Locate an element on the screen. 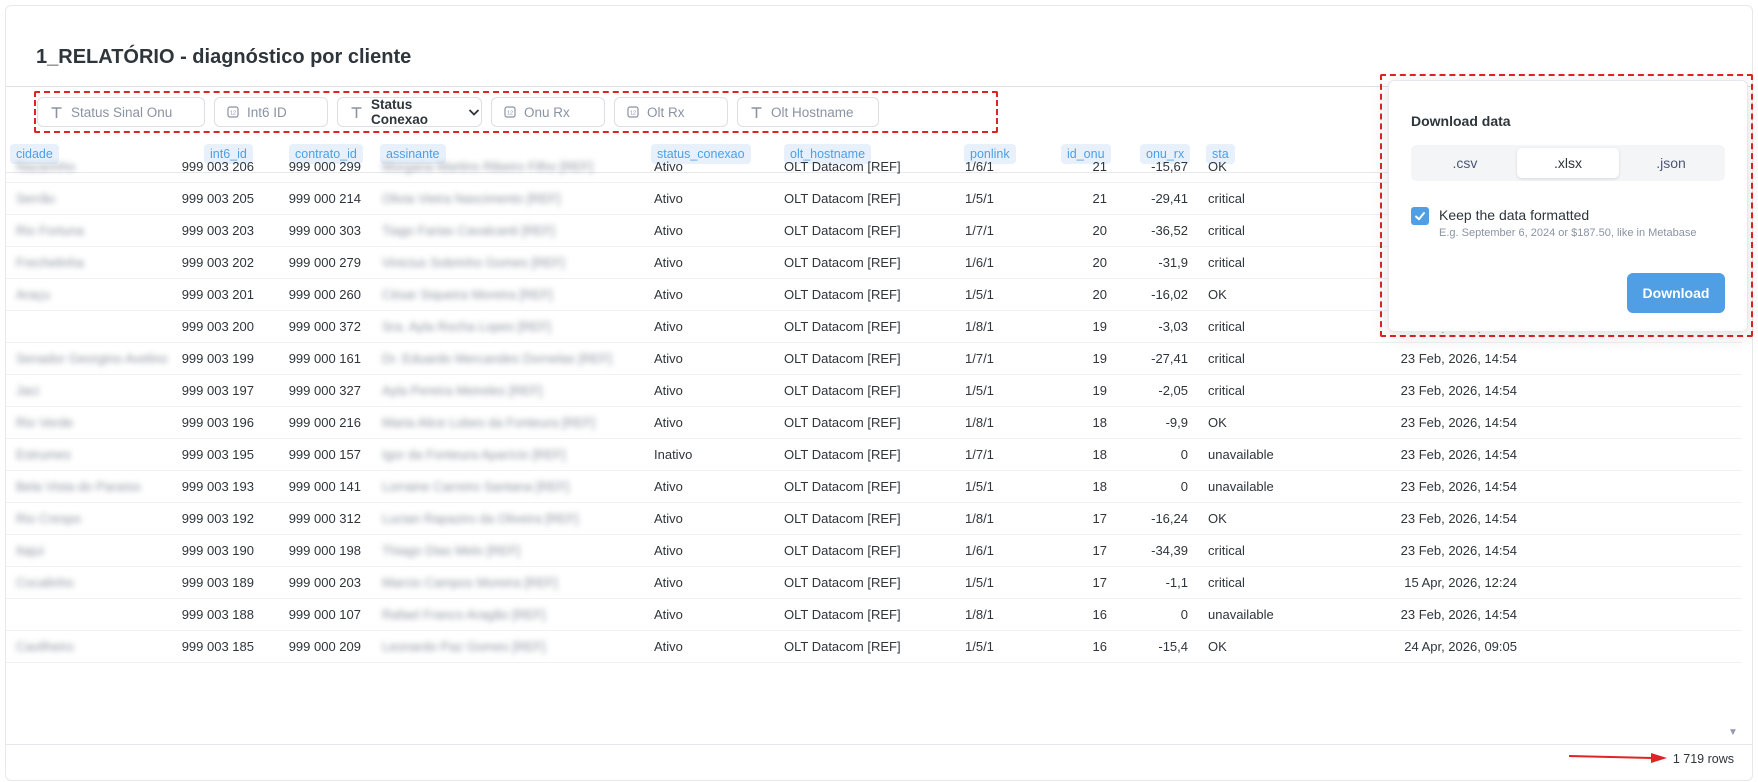  filter-label: Olt Hostname is located at coordinates (812, 112).